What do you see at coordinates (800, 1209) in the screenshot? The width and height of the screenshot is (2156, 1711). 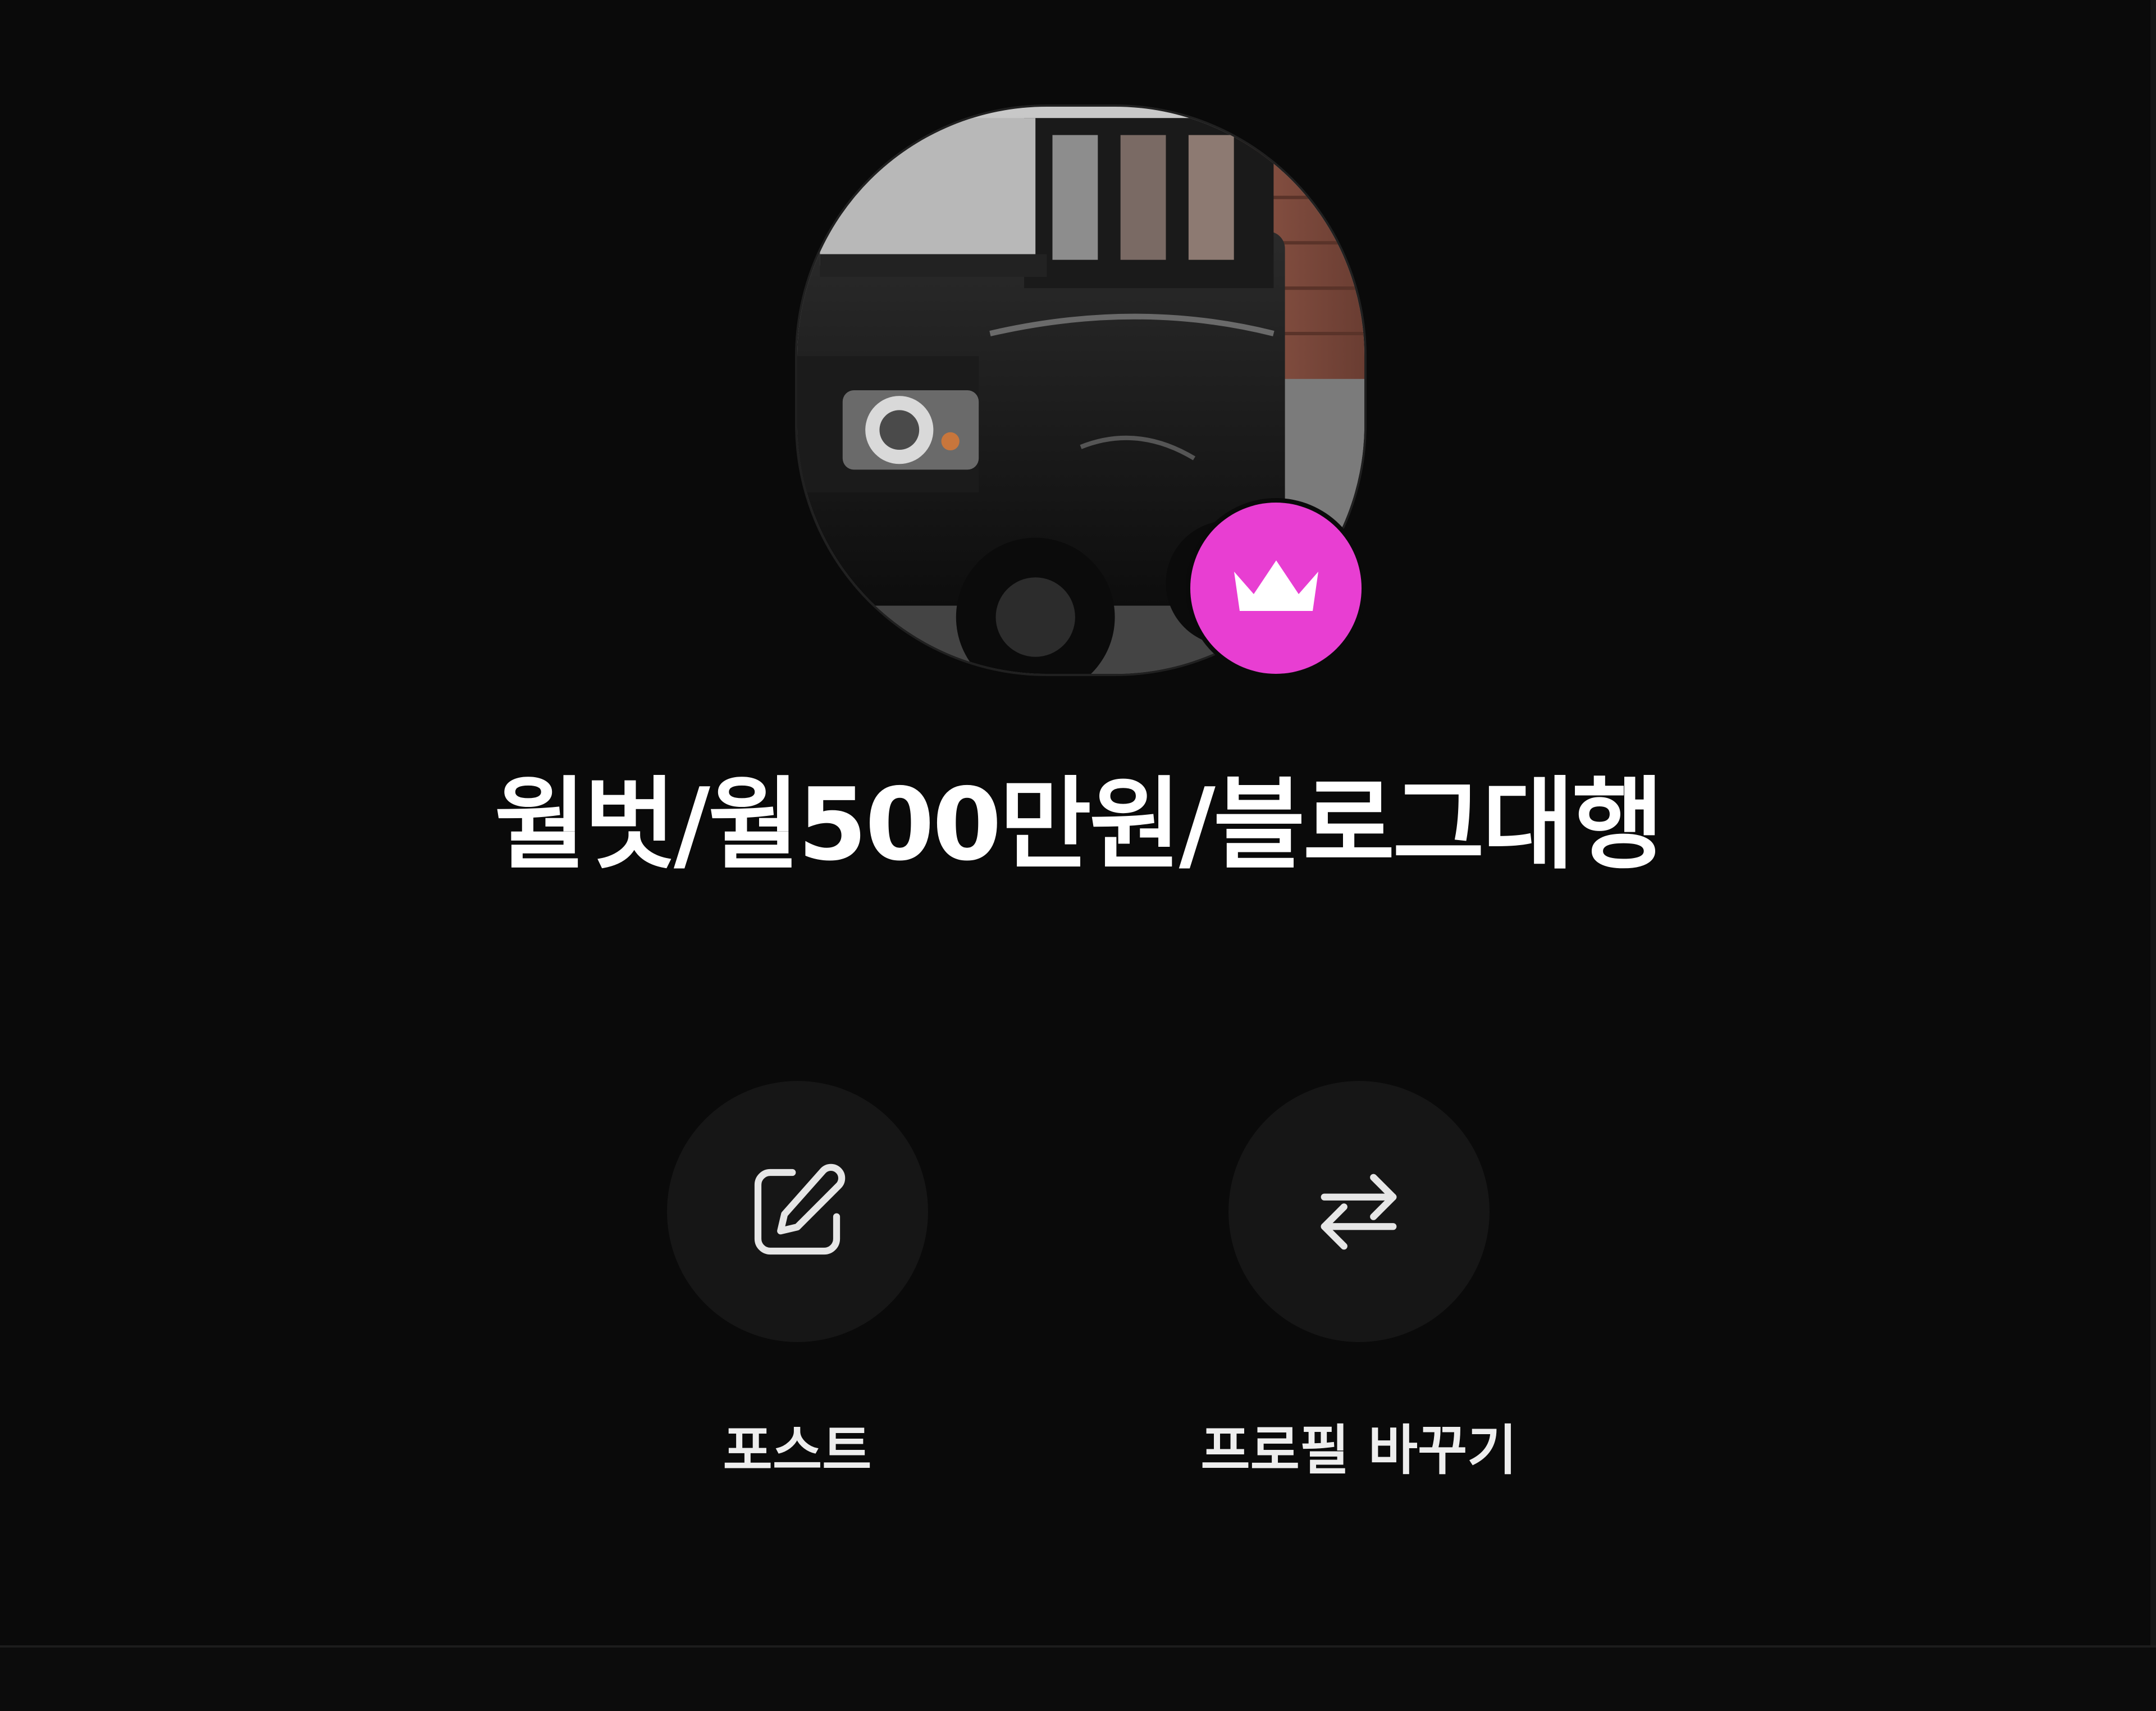 I see `edit-icon` at bounding box center [800, 1209].